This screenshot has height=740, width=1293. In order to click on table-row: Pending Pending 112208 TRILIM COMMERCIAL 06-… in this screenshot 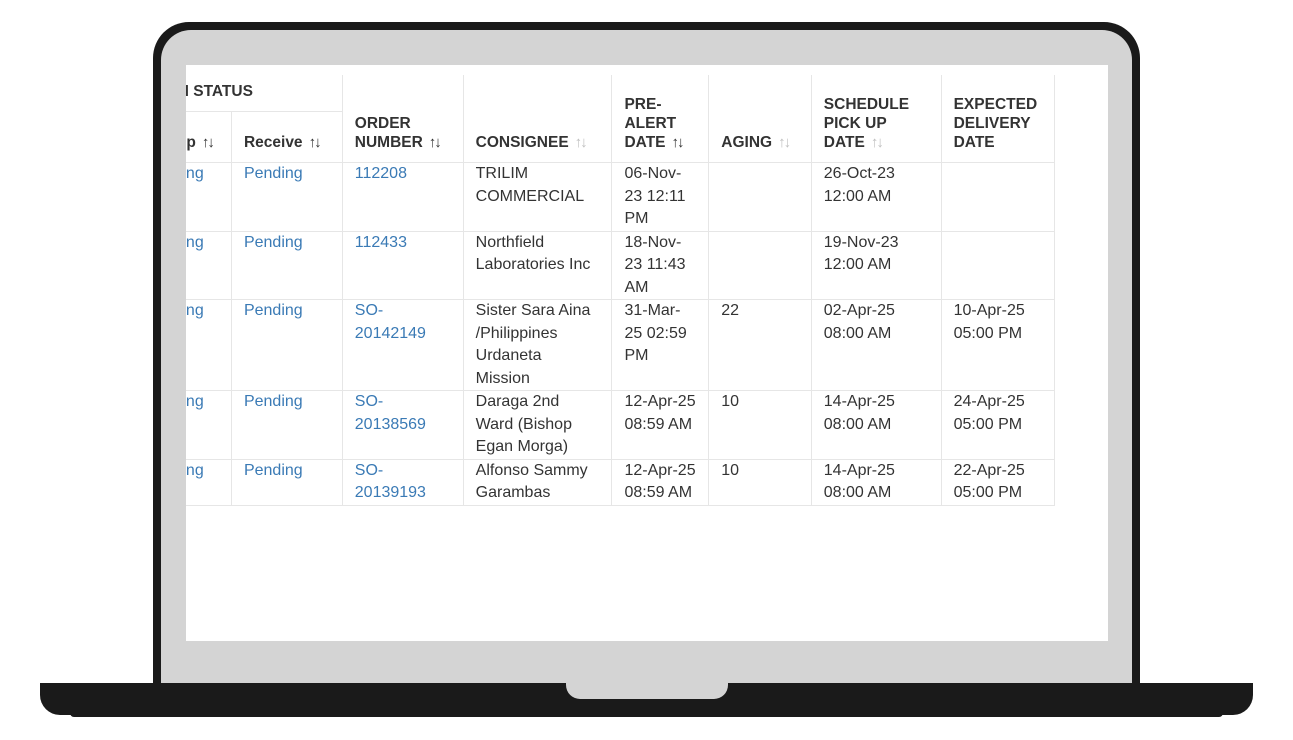, I will do `click(621, 197)`.